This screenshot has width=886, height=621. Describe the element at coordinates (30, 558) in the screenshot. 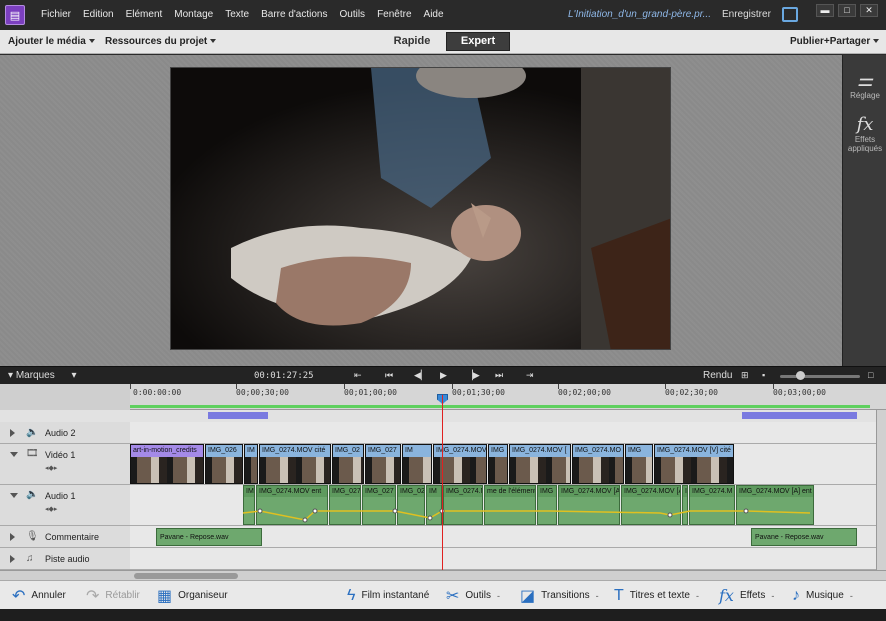

I see `music-note-icon: ♫` at that location.